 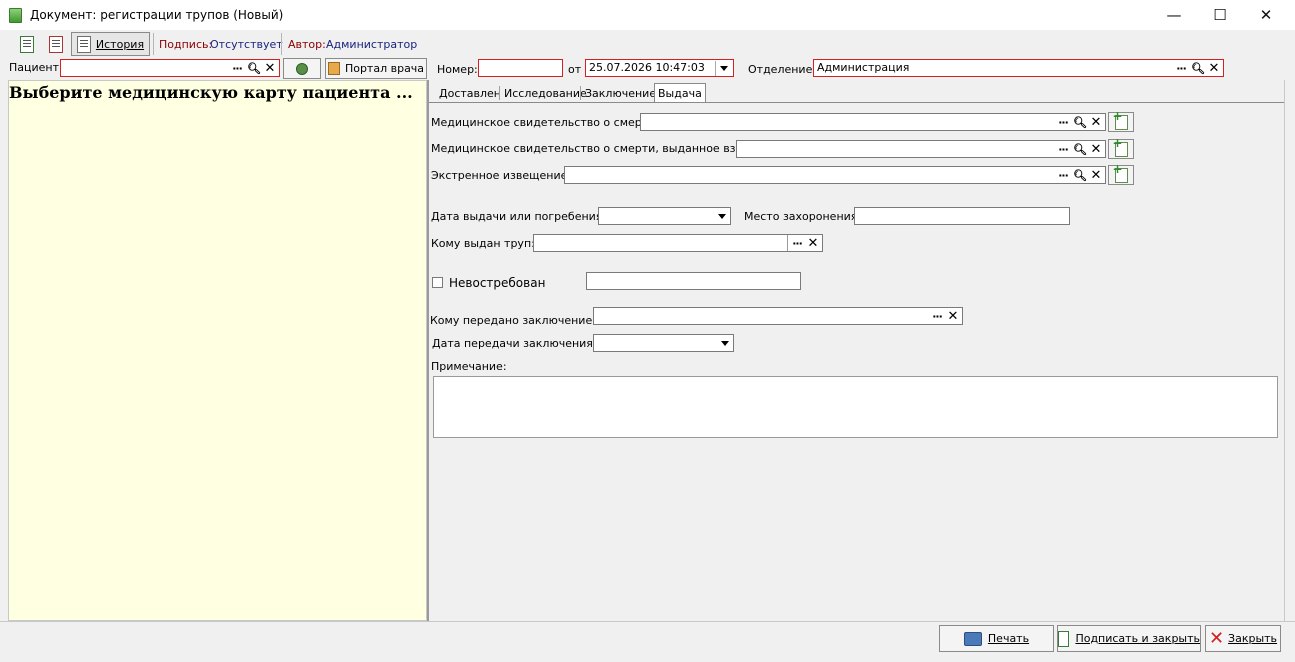 I want to click on maximize-button: ☐, so click(x=1220, y=15).